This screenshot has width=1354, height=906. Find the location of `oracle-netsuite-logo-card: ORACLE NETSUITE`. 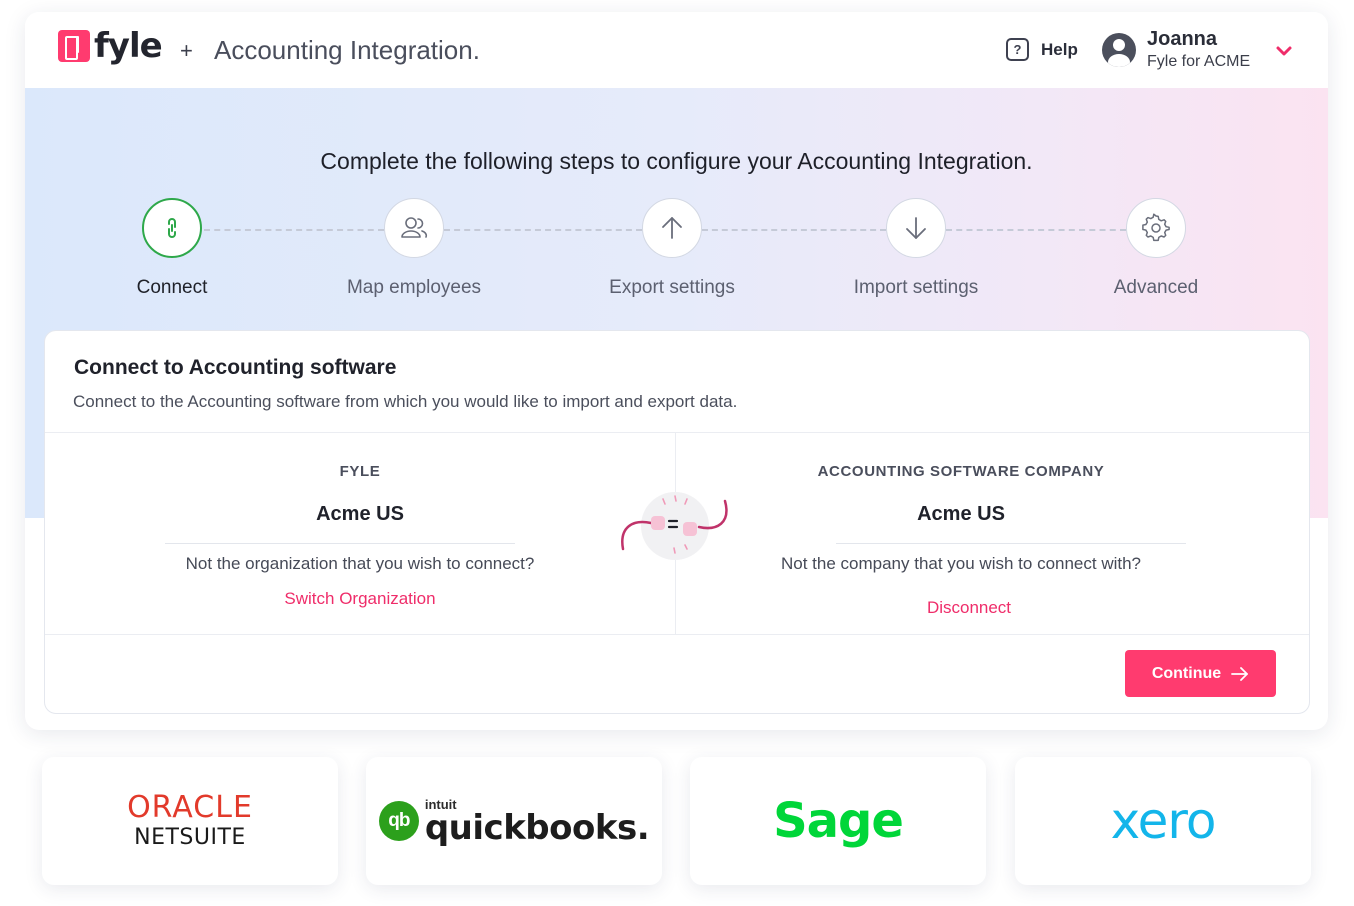

oracle-netsuite-logo-card: ORACLE NETSUITE is located at coordinates (190, 821).